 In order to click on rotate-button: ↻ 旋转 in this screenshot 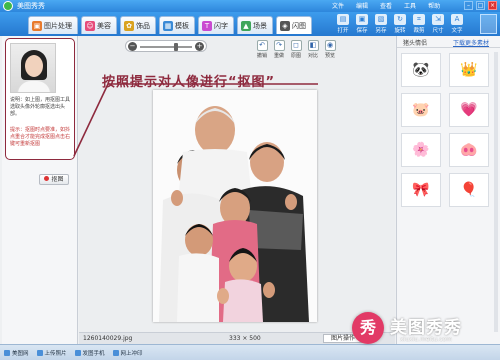, I will do `click(400, 24)`.